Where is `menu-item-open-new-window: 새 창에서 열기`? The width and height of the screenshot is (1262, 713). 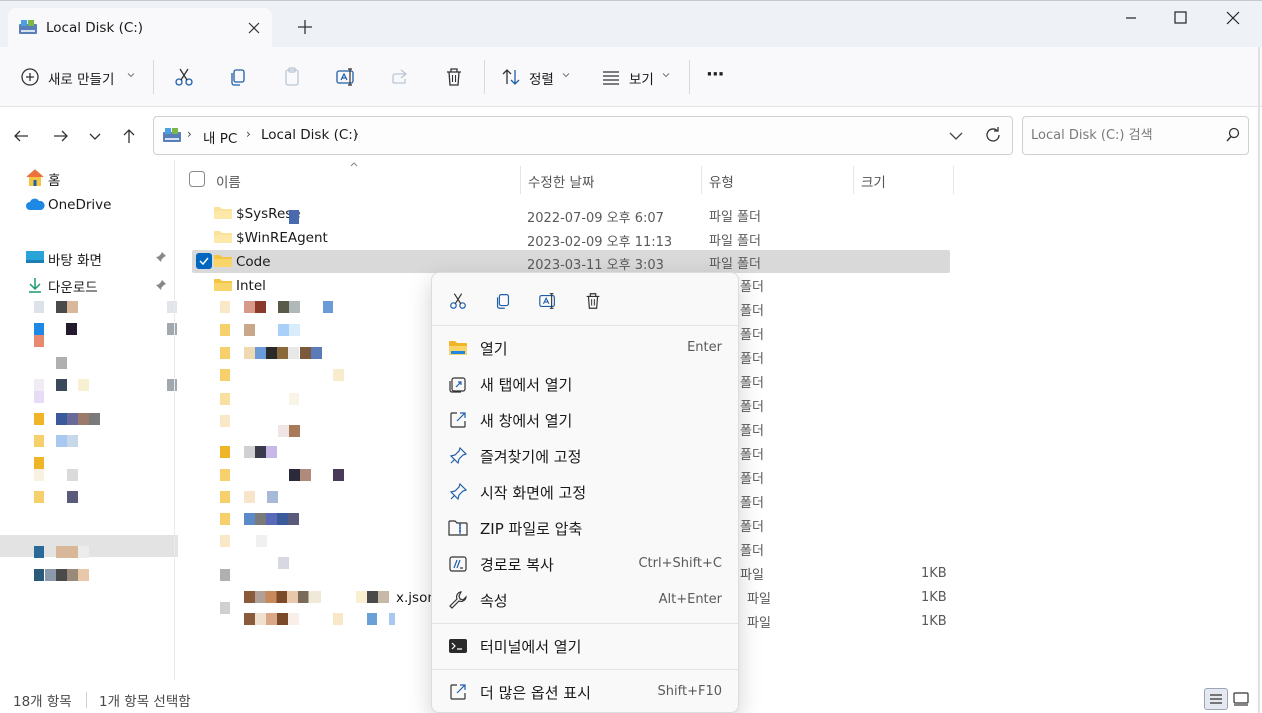
menu-item-open-new-window: 새 창에서 열기 is located at coordinates (585, 420).